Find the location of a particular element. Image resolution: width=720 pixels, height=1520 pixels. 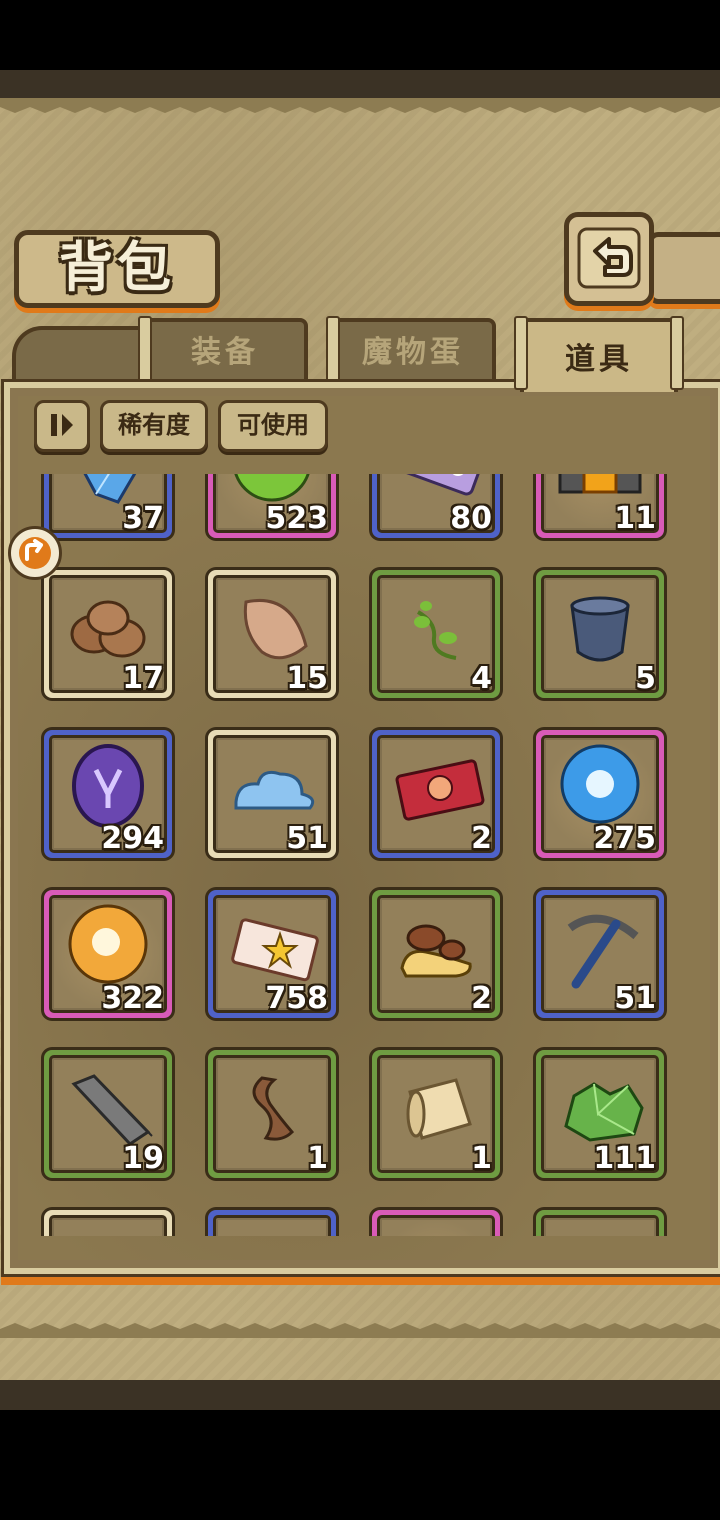

inventory-slot: 5 is located at coordinates (600, 634).